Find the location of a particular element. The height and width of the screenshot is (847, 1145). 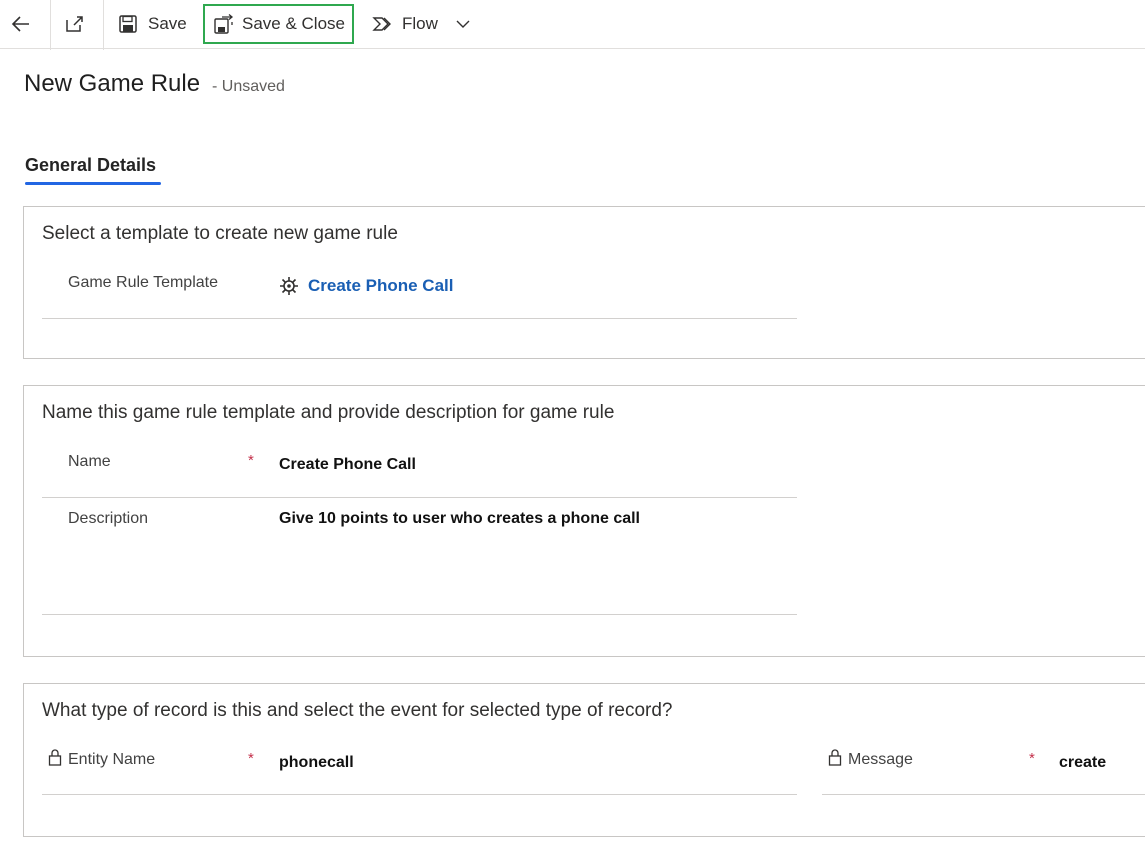

back-button is located at coordinates (25, 24).